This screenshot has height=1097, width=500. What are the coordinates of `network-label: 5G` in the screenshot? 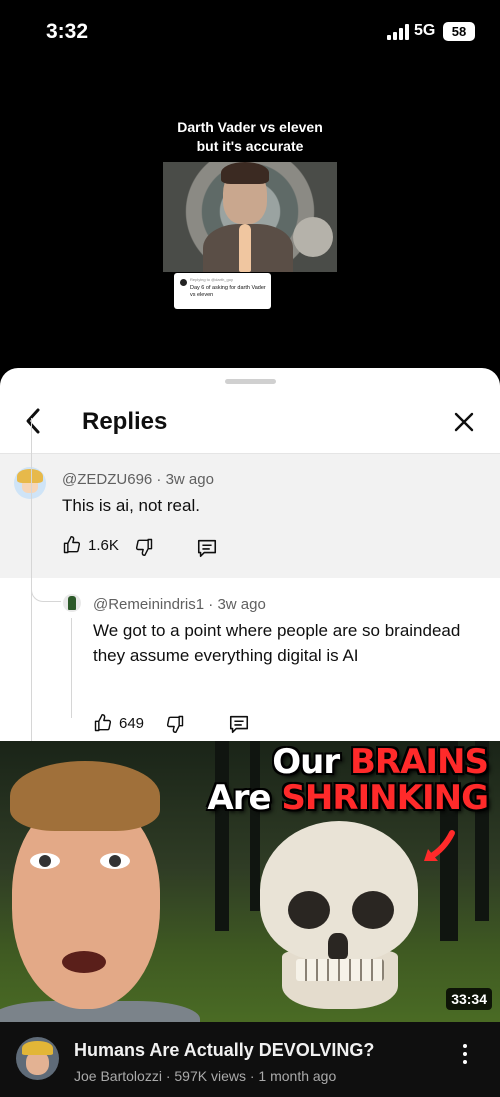 It's located at (425, 30).